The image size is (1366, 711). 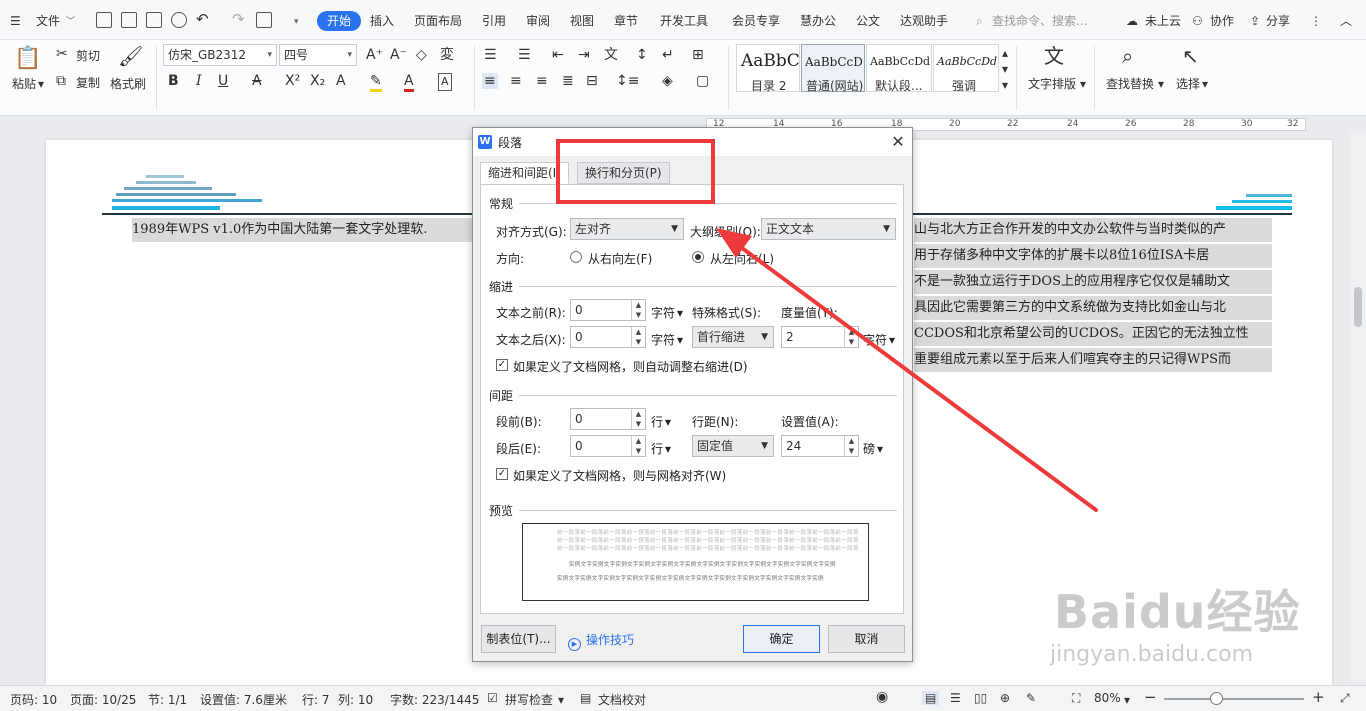 What do you see at coordinates (627, 81) in the screenshot?
I see `line-spacing-icon: ↕≡` at bounding box center [627, 81].